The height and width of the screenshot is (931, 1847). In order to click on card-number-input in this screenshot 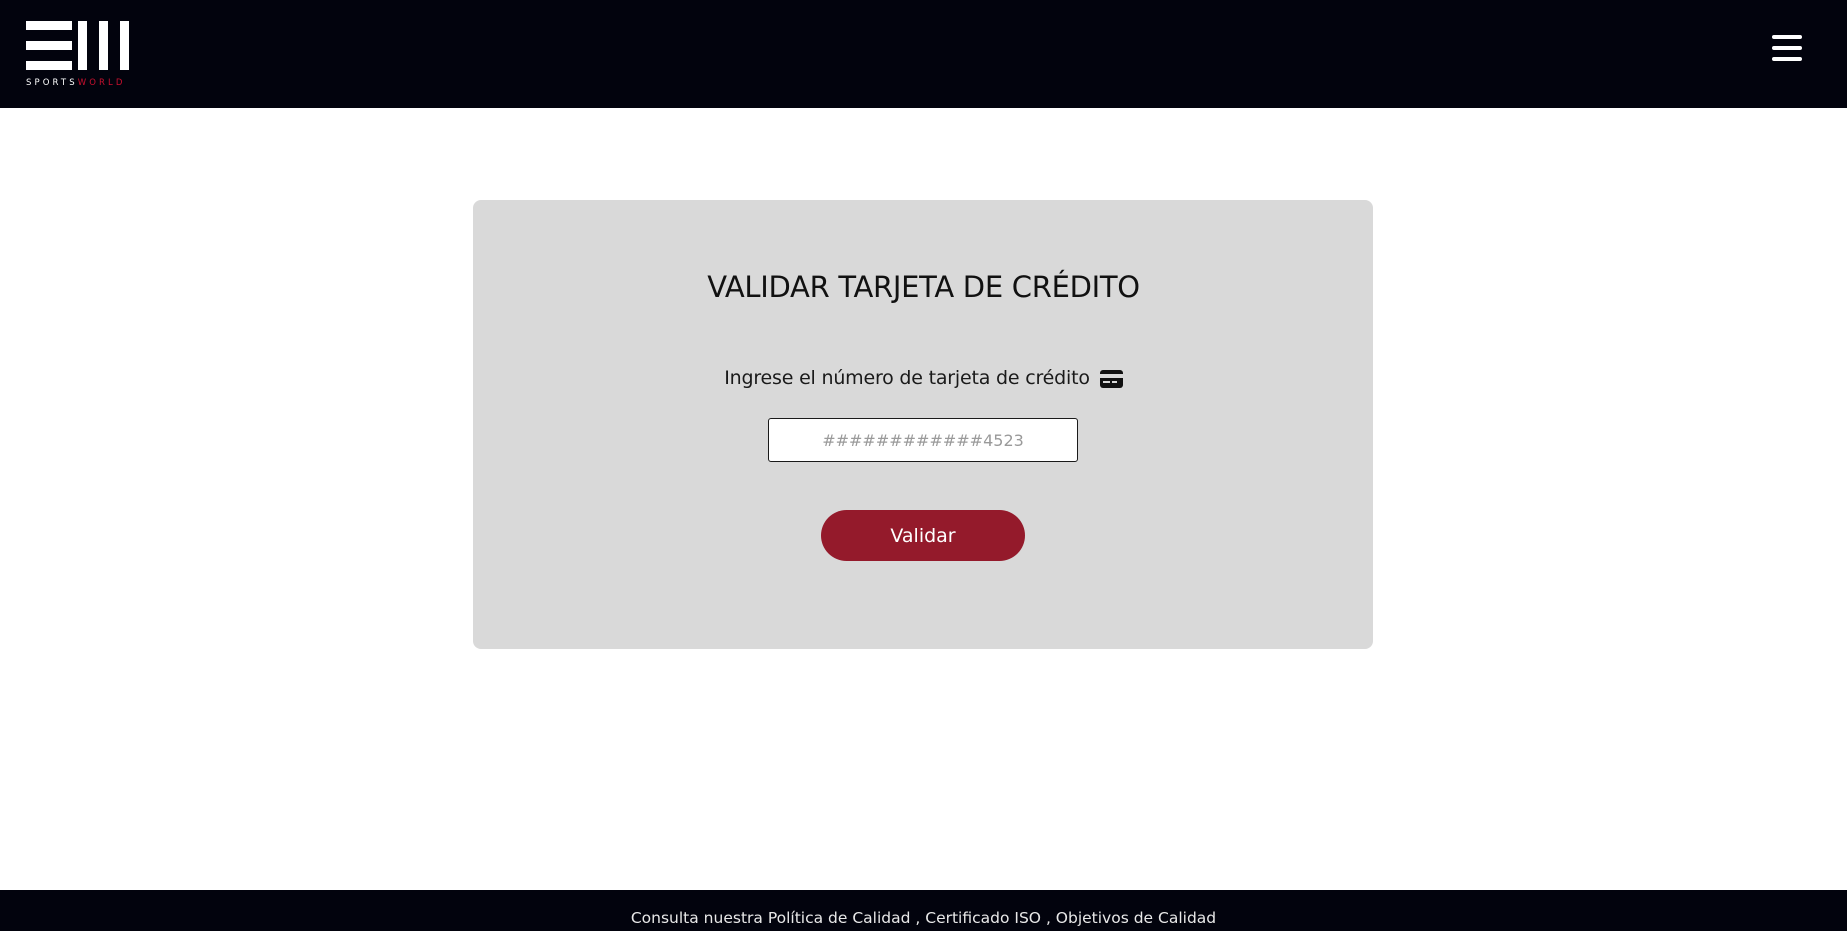, I will do `click(923, 440)`.